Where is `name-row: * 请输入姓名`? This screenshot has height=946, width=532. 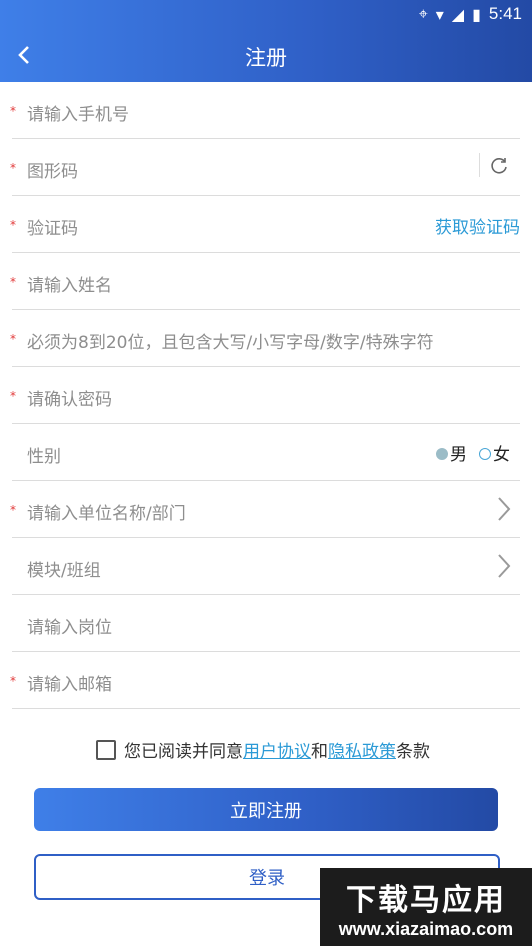 name-row: * 请输入姓名 is located at coordinates (265, 281).